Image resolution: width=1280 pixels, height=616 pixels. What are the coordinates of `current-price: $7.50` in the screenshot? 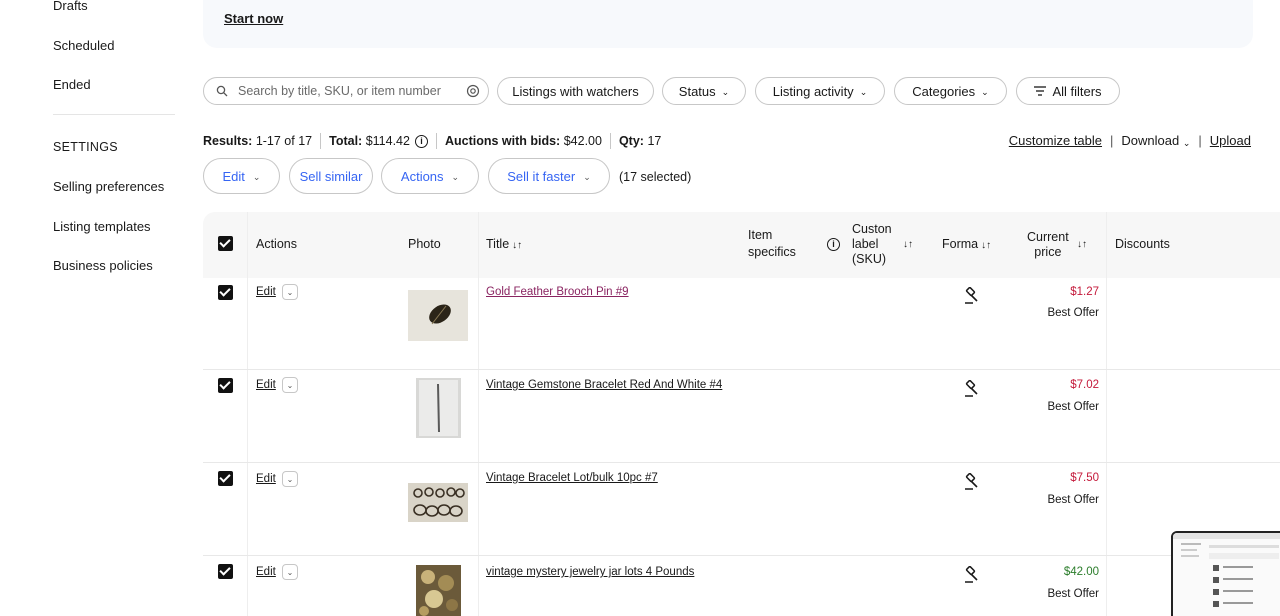 It's located at (1084, 478).